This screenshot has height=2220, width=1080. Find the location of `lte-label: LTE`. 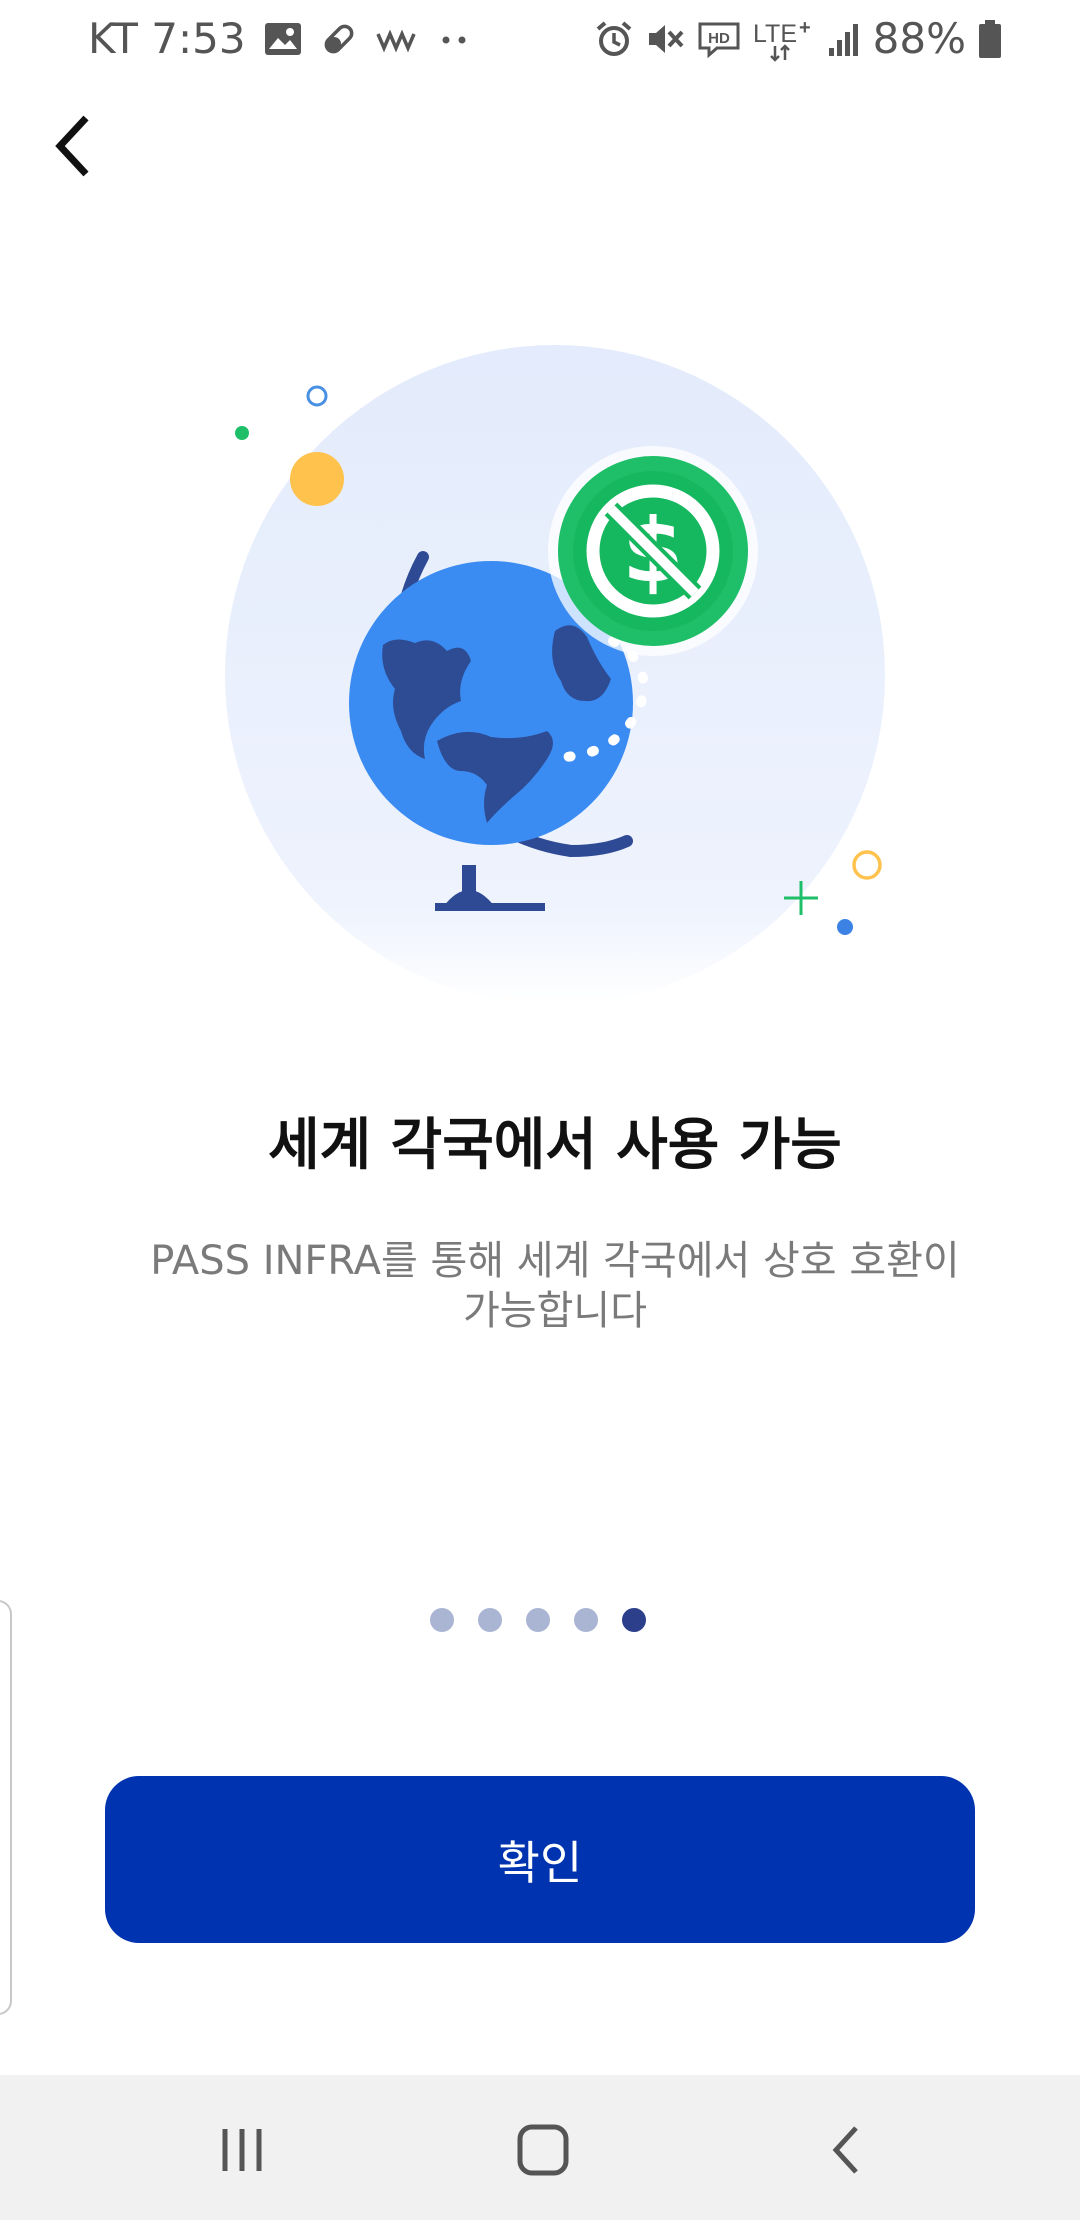

lte-label: LTE is located at coordinates (775, 34).